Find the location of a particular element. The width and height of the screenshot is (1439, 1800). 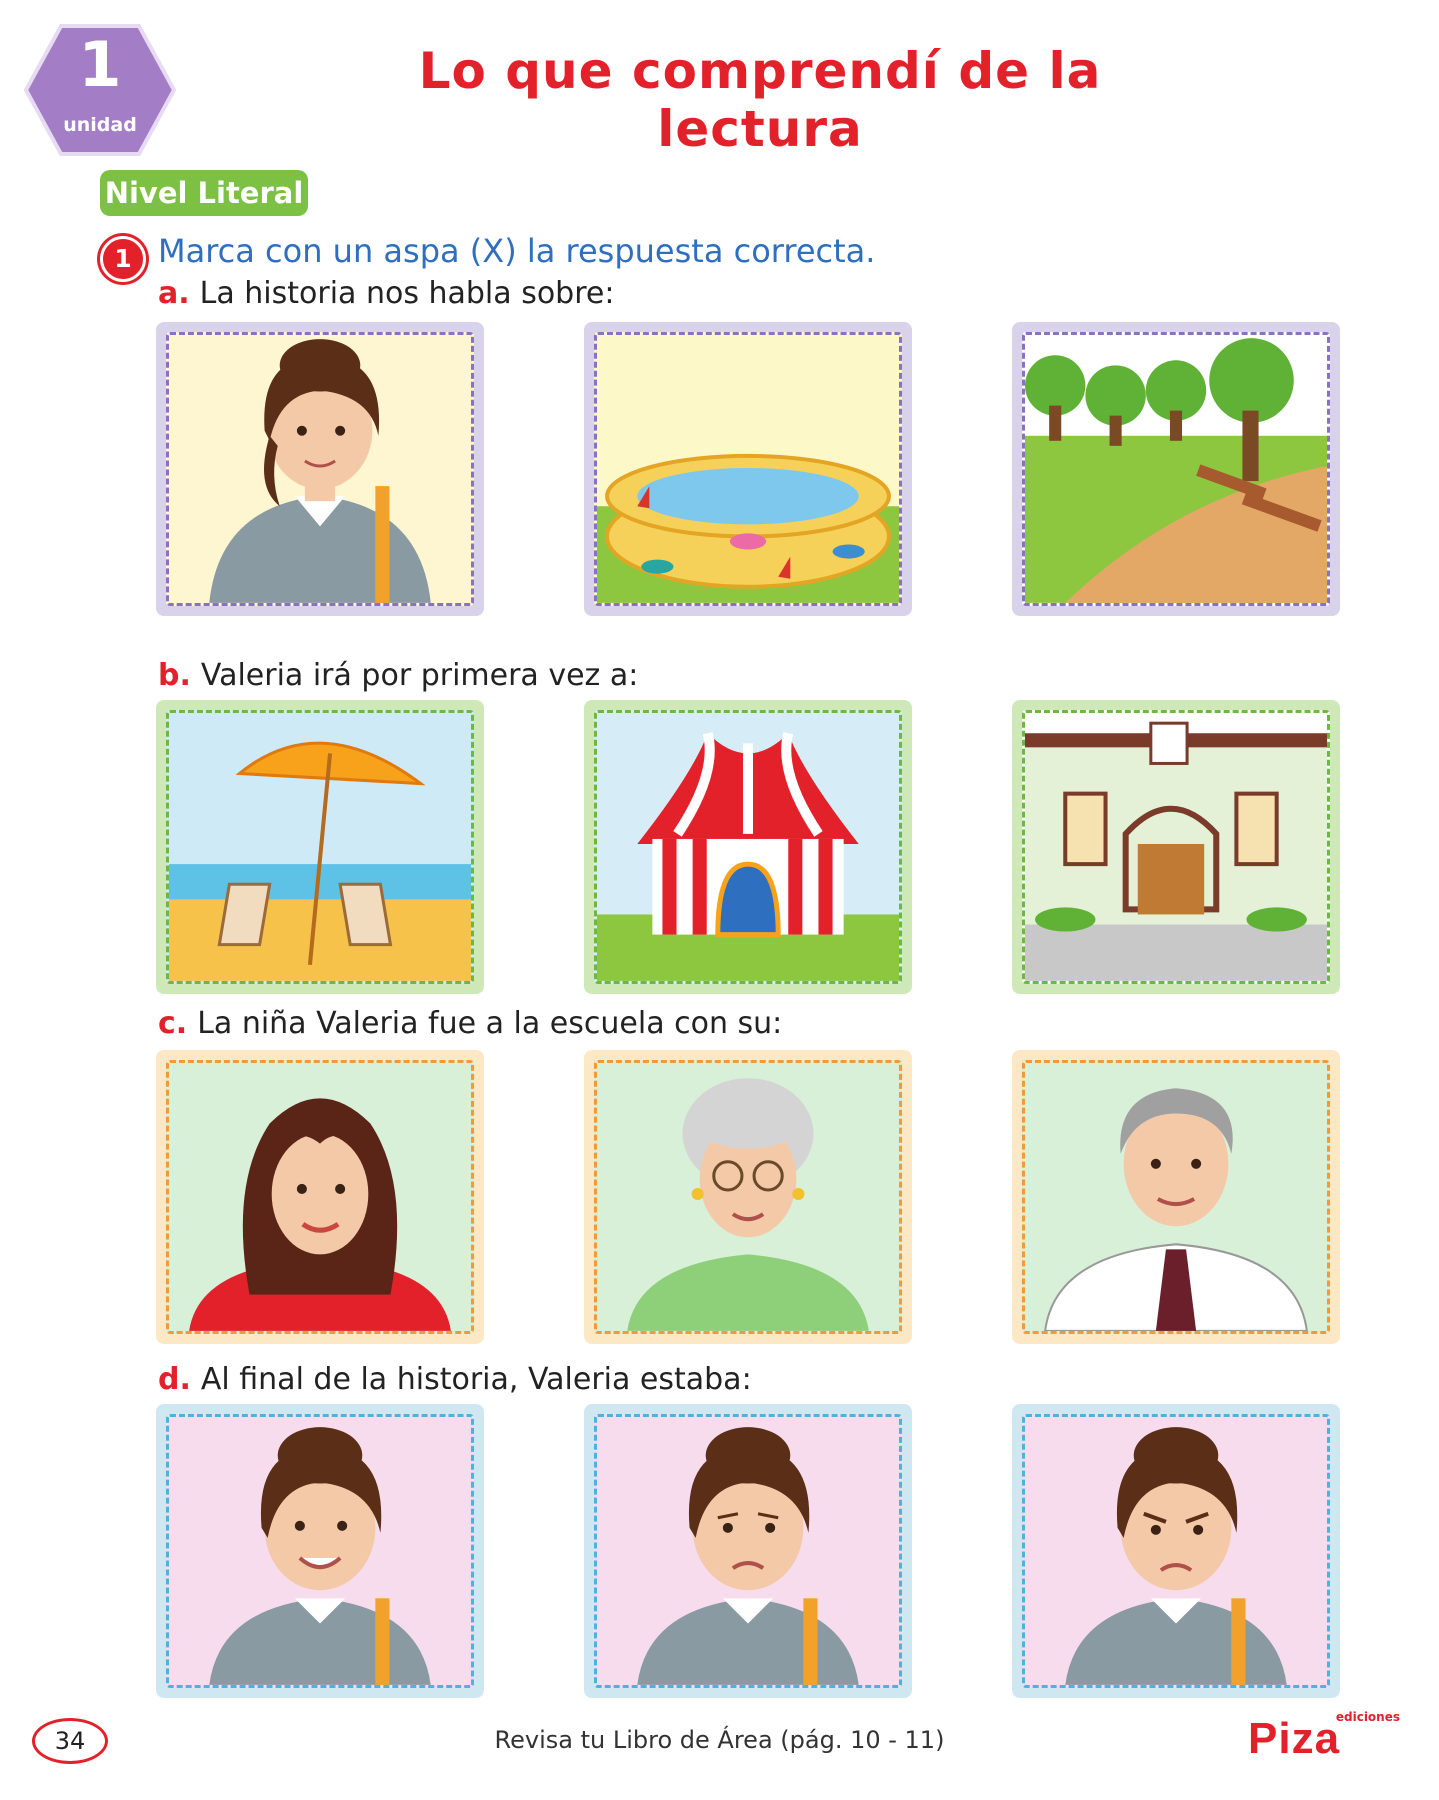

sad-girl-icon is located at coordinates (748, 1556).